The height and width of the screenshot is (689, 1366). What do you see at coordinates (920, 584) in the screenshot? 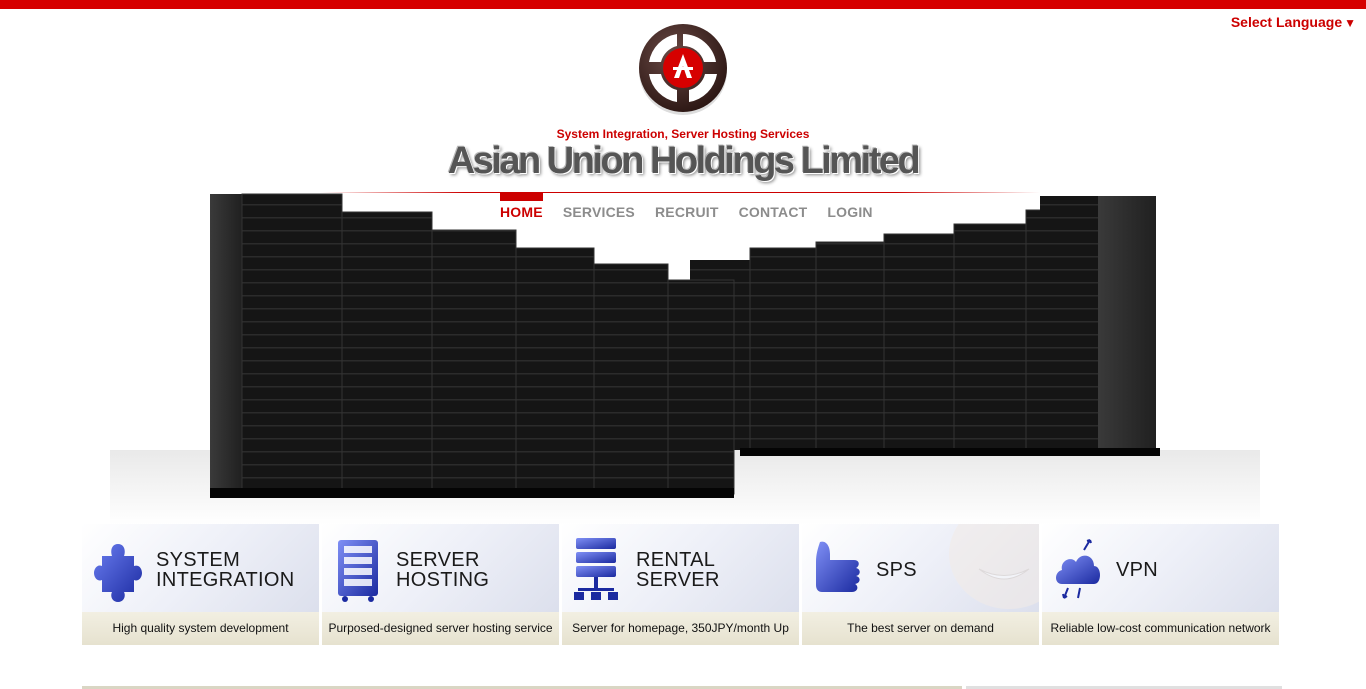
I see `service-card-sps: SPS The best server on demand` at bounding box center [920, 584].